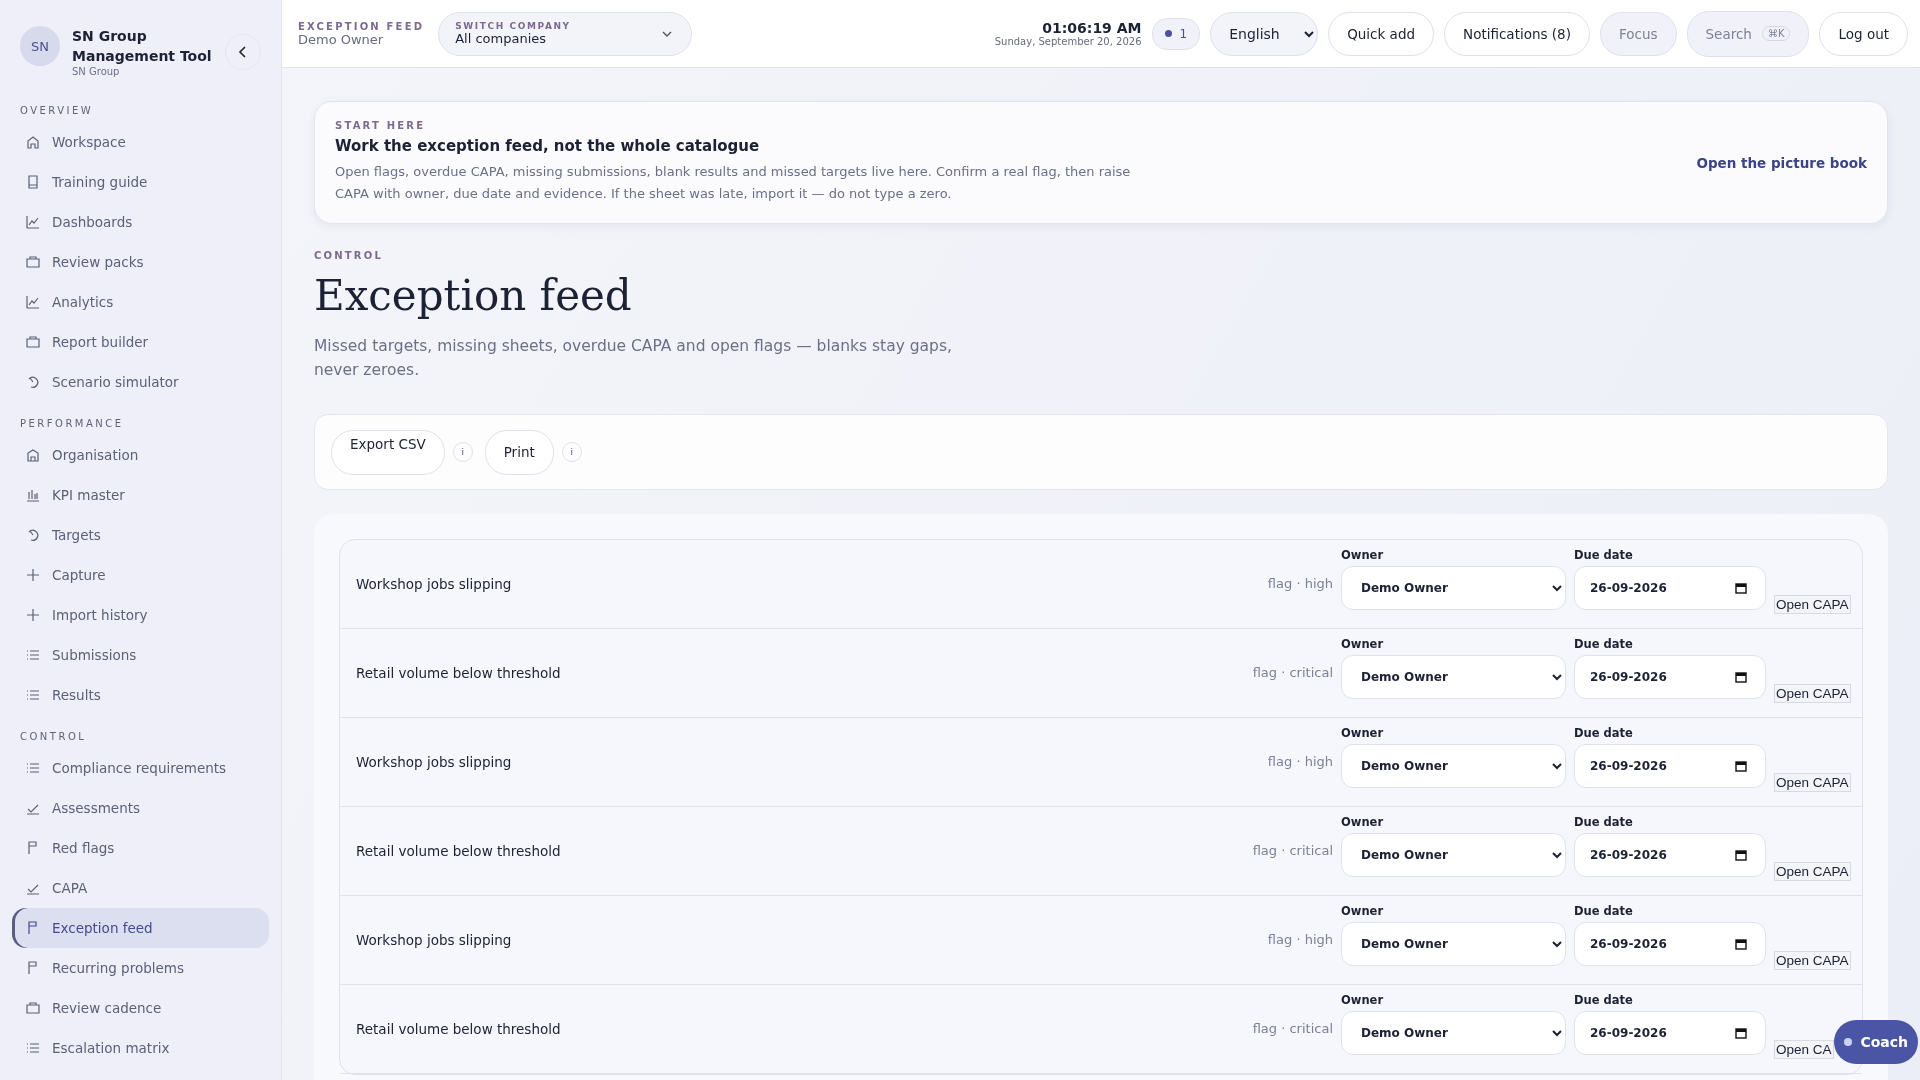 The image size is (1920, 1080). What do you see at coordinates (140, 342) in the screenshot?
I see `sidebar-item: Report builder` at bounding box center [140, 342].